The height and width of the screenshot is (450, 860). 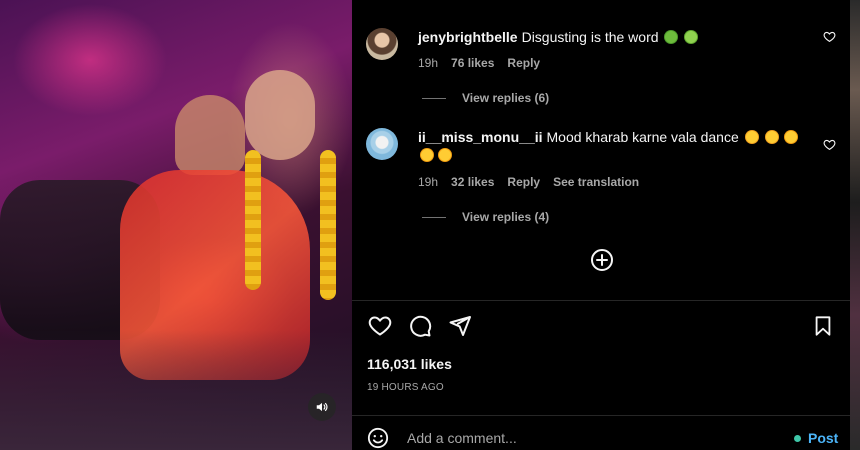 What do you see at coordinates (602, 260) in the screenshot?
I see `load-more-comments-icon` at bounding box center [602, 260].